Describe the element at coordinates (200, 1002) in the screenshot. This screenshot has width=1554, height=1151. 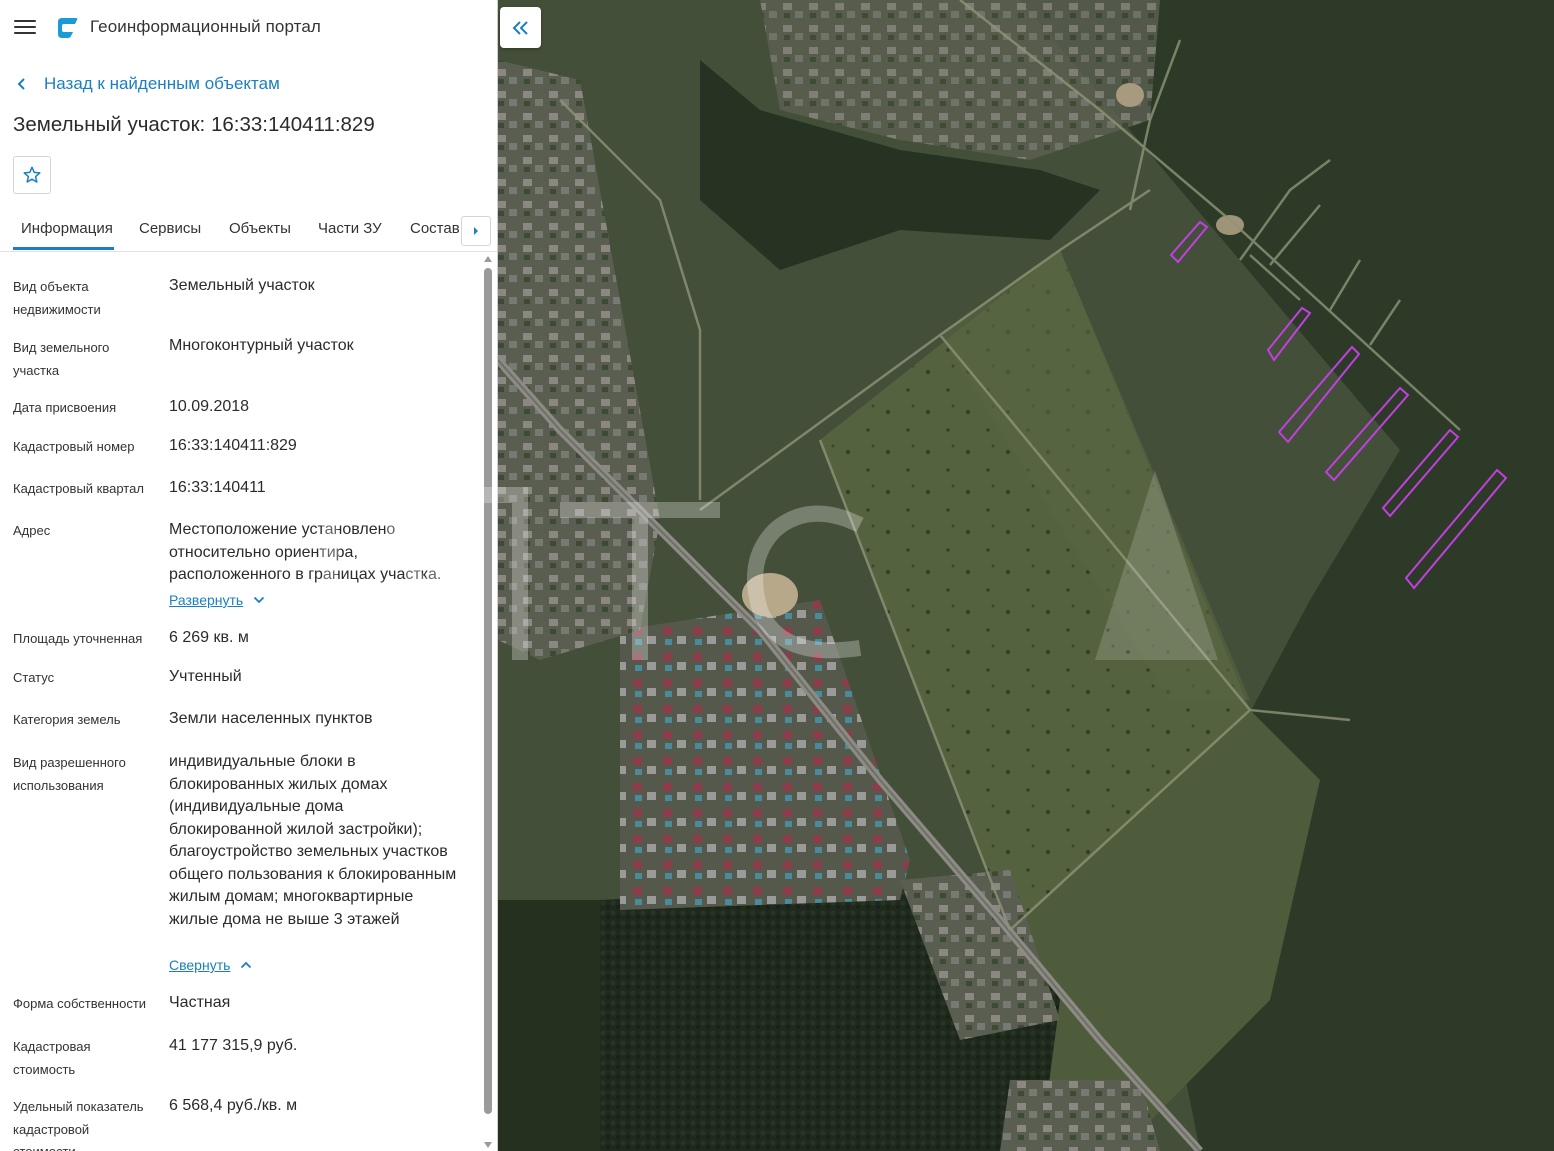
I see `ownership-value: Частная` at that location.